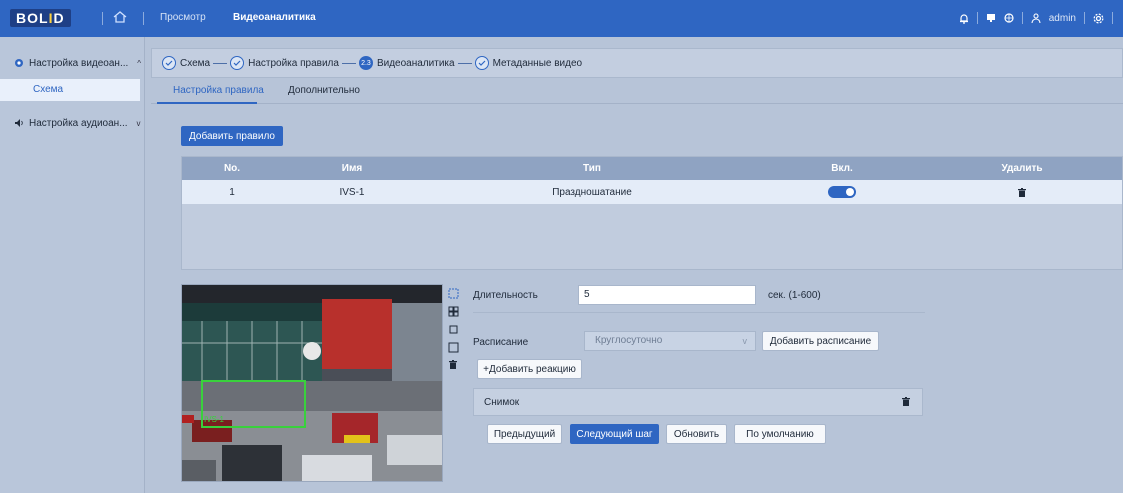 The height and width of the screenshot is (493, 1123). I want to click on step-label: Схема, so click(195, 63).